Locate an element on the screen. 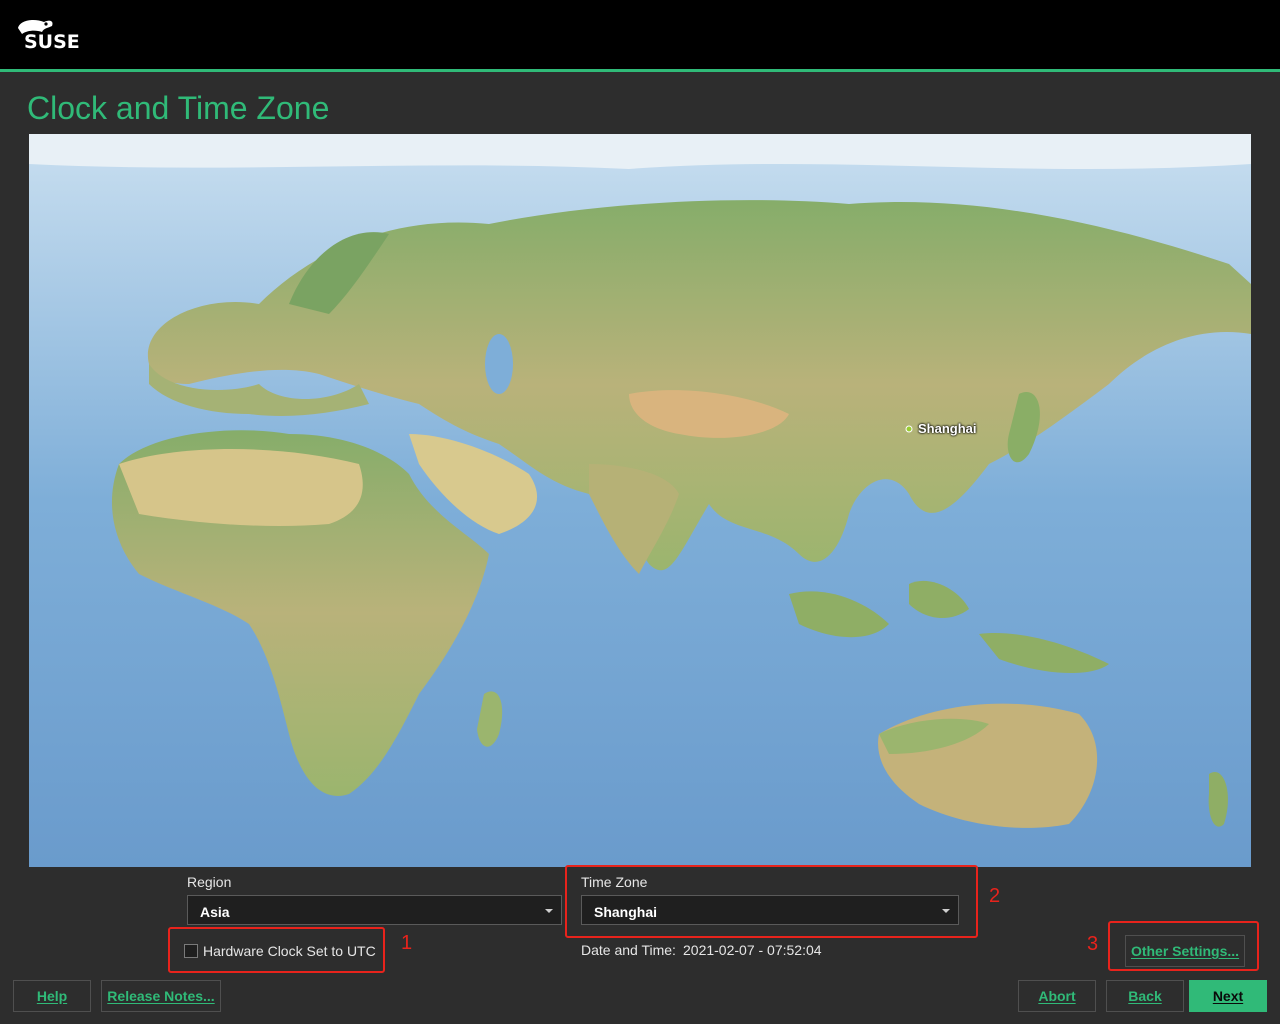  datetime-label: Date and Time: is located at coordinates (628, 950).